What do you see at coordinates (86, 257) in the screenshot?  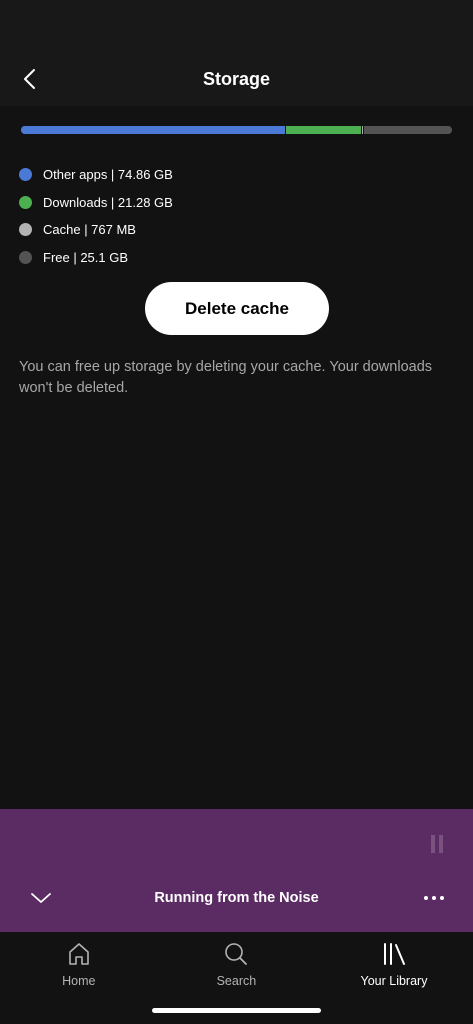 I see `legend-label: Free | 25.1 GB` at bounding box center [86, 257].